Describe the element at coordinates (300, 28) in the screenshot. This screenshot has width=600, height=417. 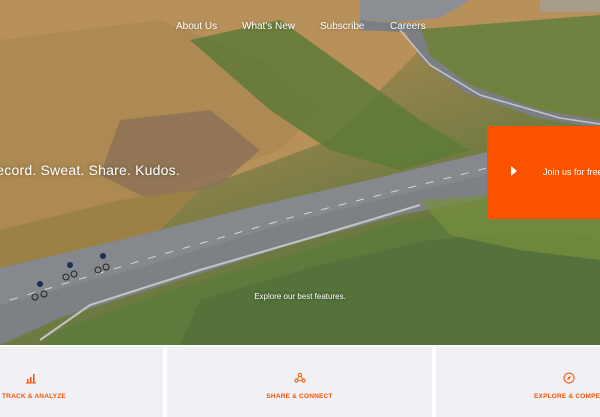
I see `top-navigation: About Us What's New Subscribe Careers` at that location.